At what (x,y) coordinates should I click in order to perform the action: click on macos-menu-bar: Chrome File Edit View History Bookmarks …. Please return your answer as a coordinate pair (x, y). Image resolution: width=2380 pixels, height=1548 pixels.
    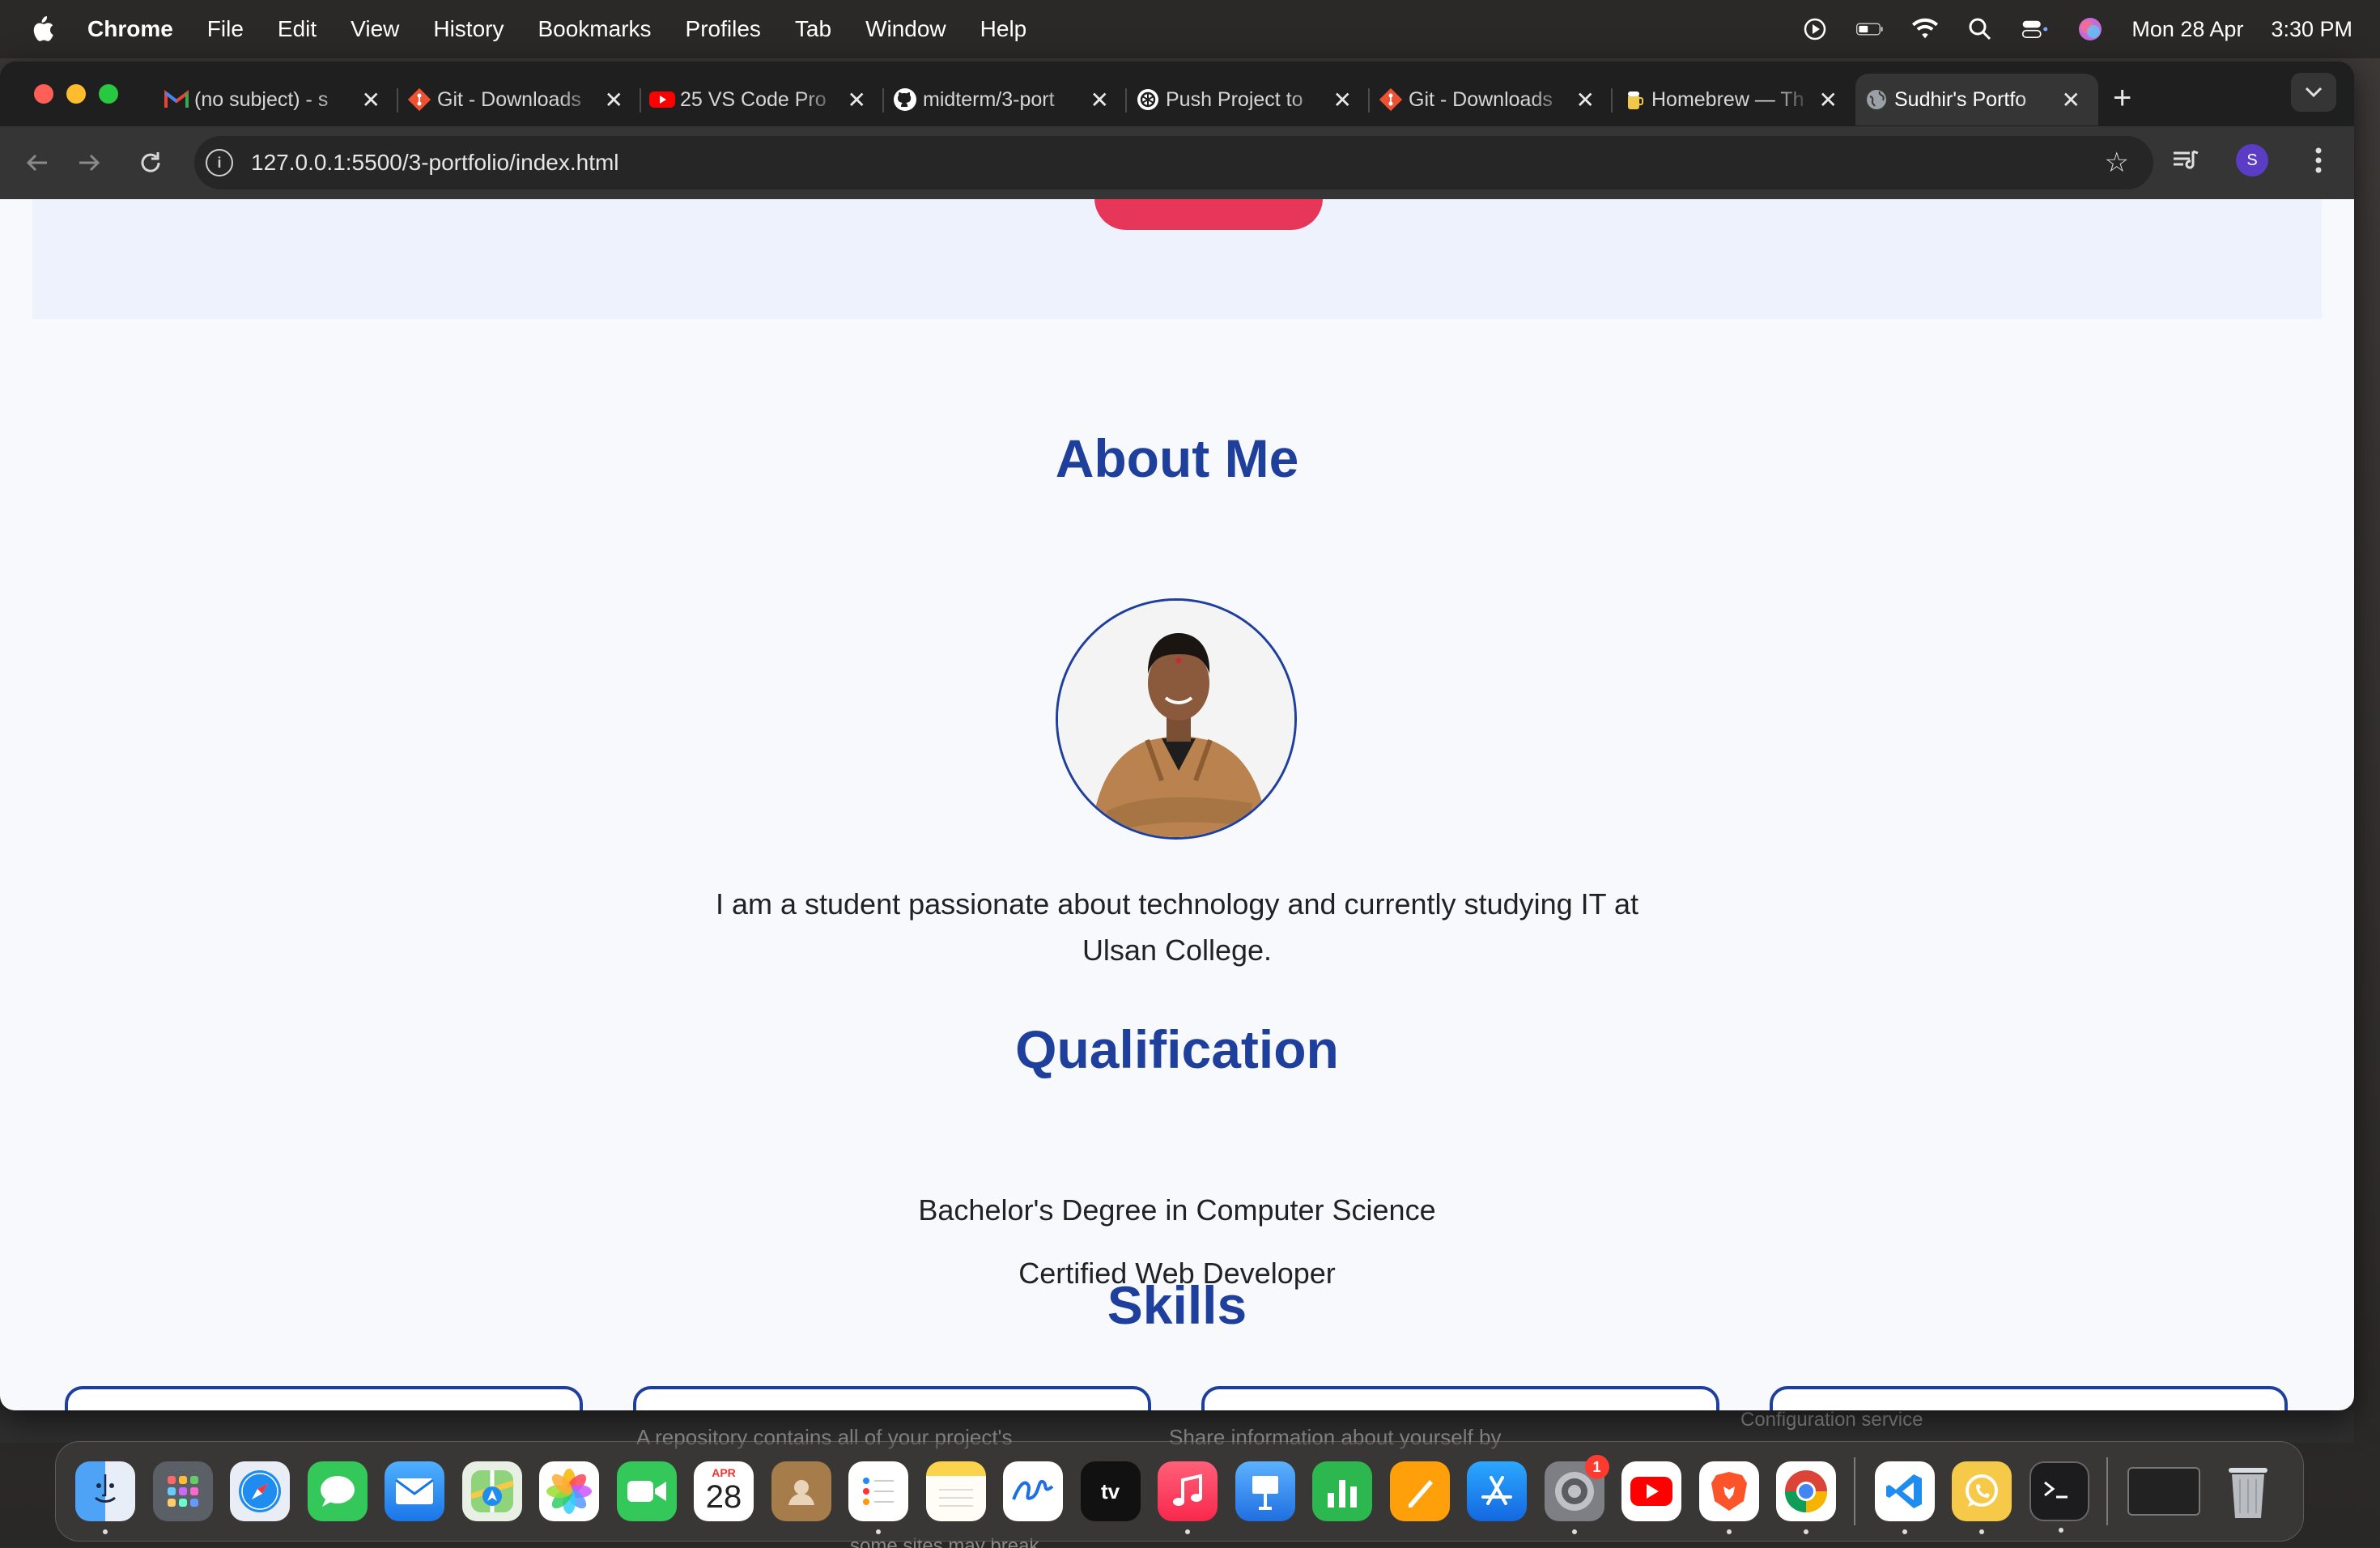
    Looking at the image, I should click on (1190, 29).